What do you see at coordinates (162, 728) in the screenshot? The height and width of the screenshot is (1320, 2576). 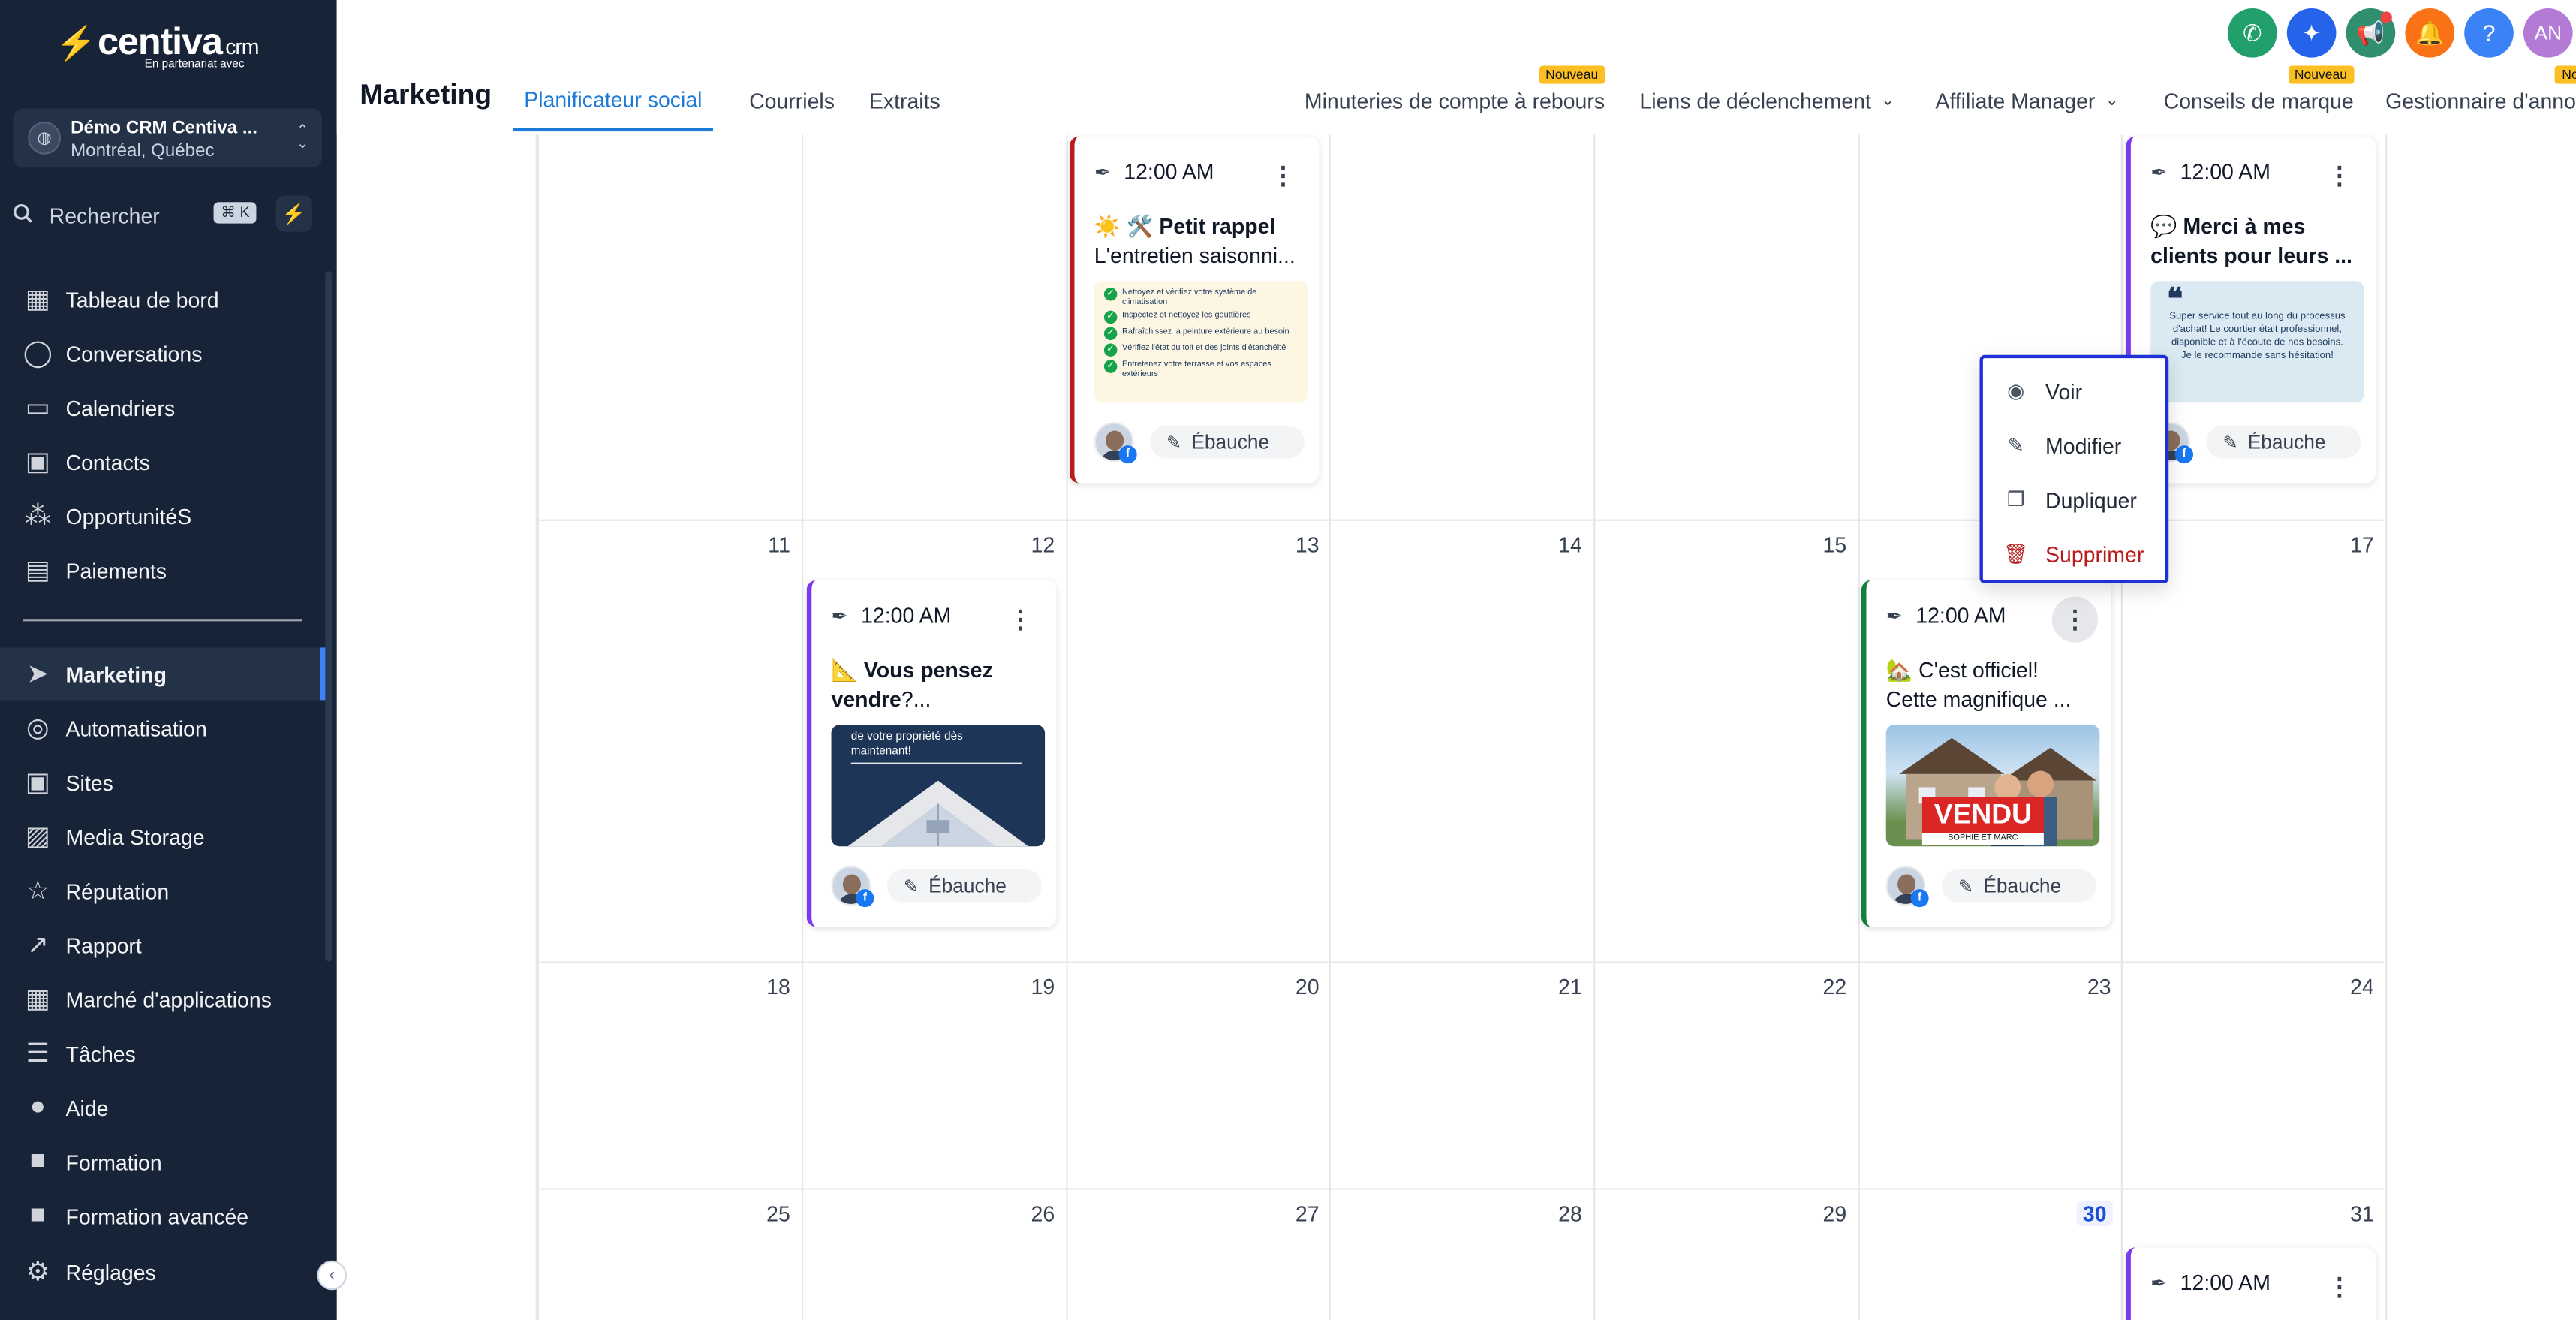 I see `sidebar-item-automatisation: ◎ Automatisation` at bounding box center [162, 728].